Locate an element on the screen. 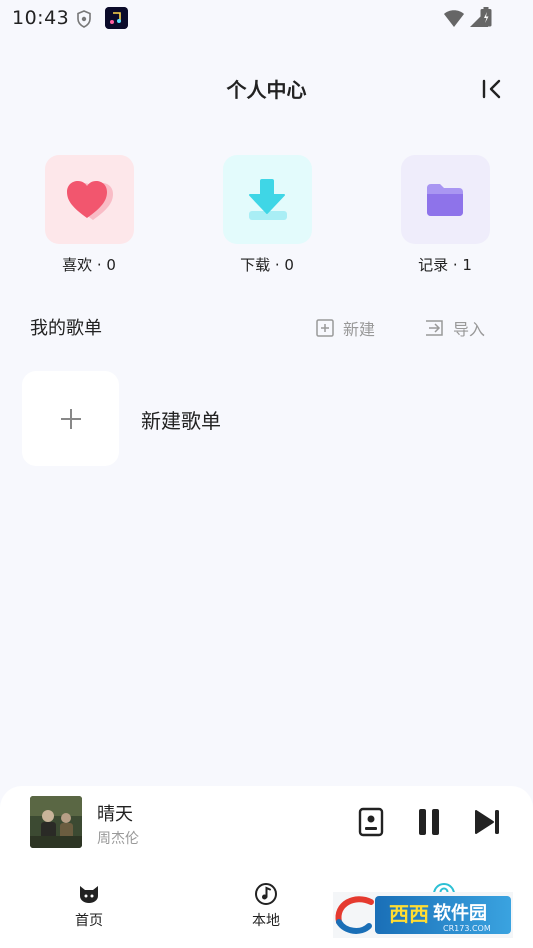 The image size is (533, 948). cat-icon is located at coordinates (89, 894).